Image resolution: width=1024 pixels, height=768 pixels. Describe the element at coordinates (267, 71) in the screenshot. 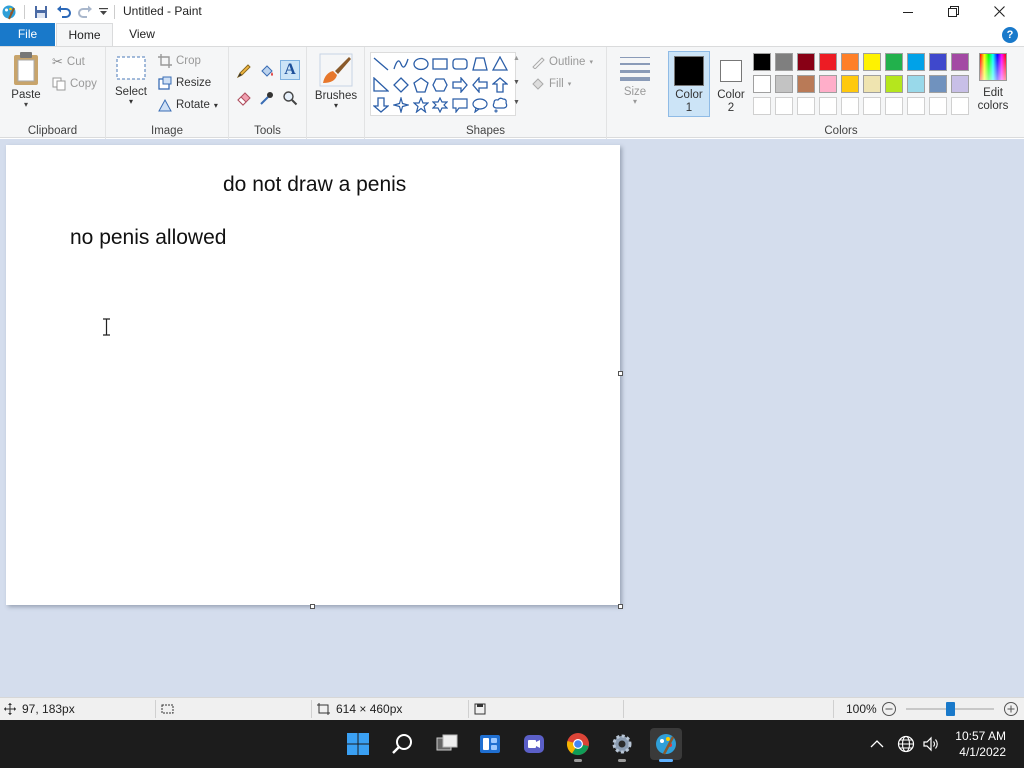

I see `fill-bucket-icon` at that location.